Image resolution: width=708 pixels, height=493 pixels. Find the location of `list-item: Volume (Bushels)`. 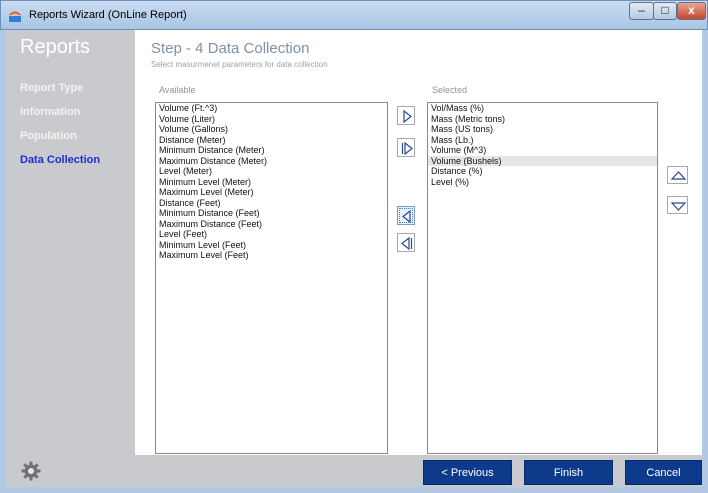

list-item: Volume (Bushels) is located at coordinates (542, 160).